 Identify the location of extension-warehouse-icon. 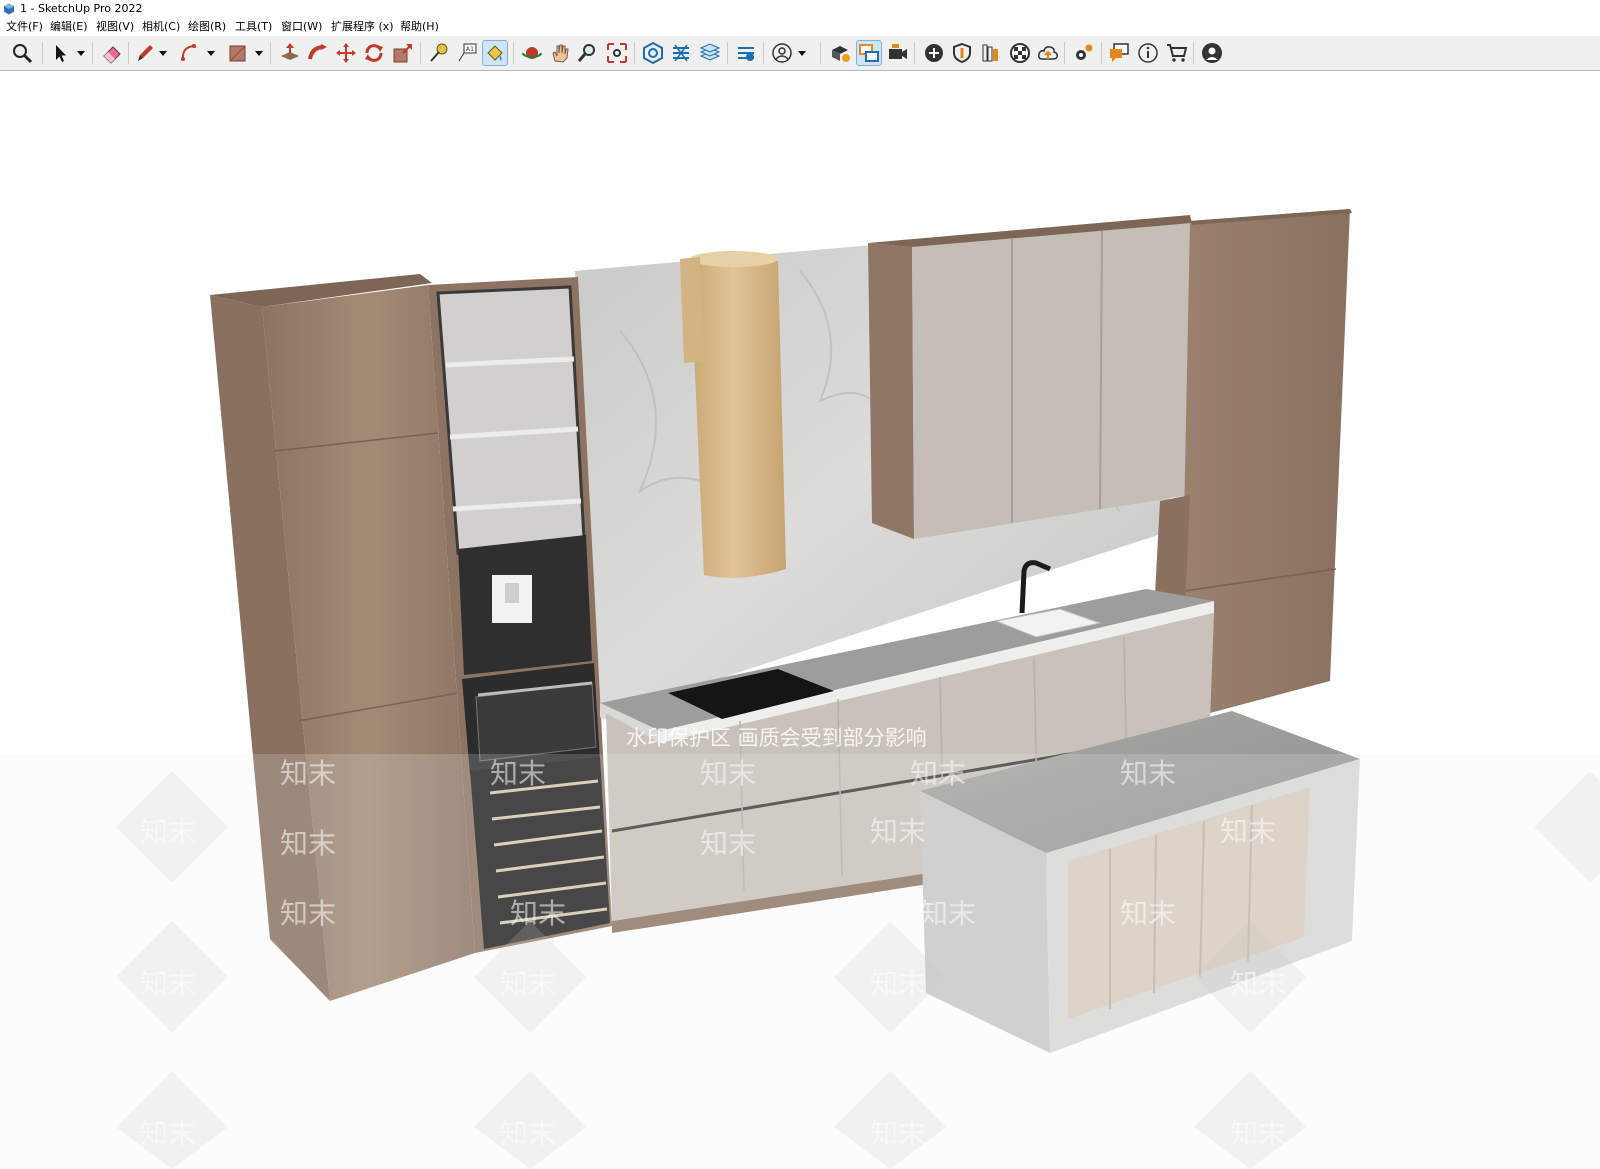
(681, 53).